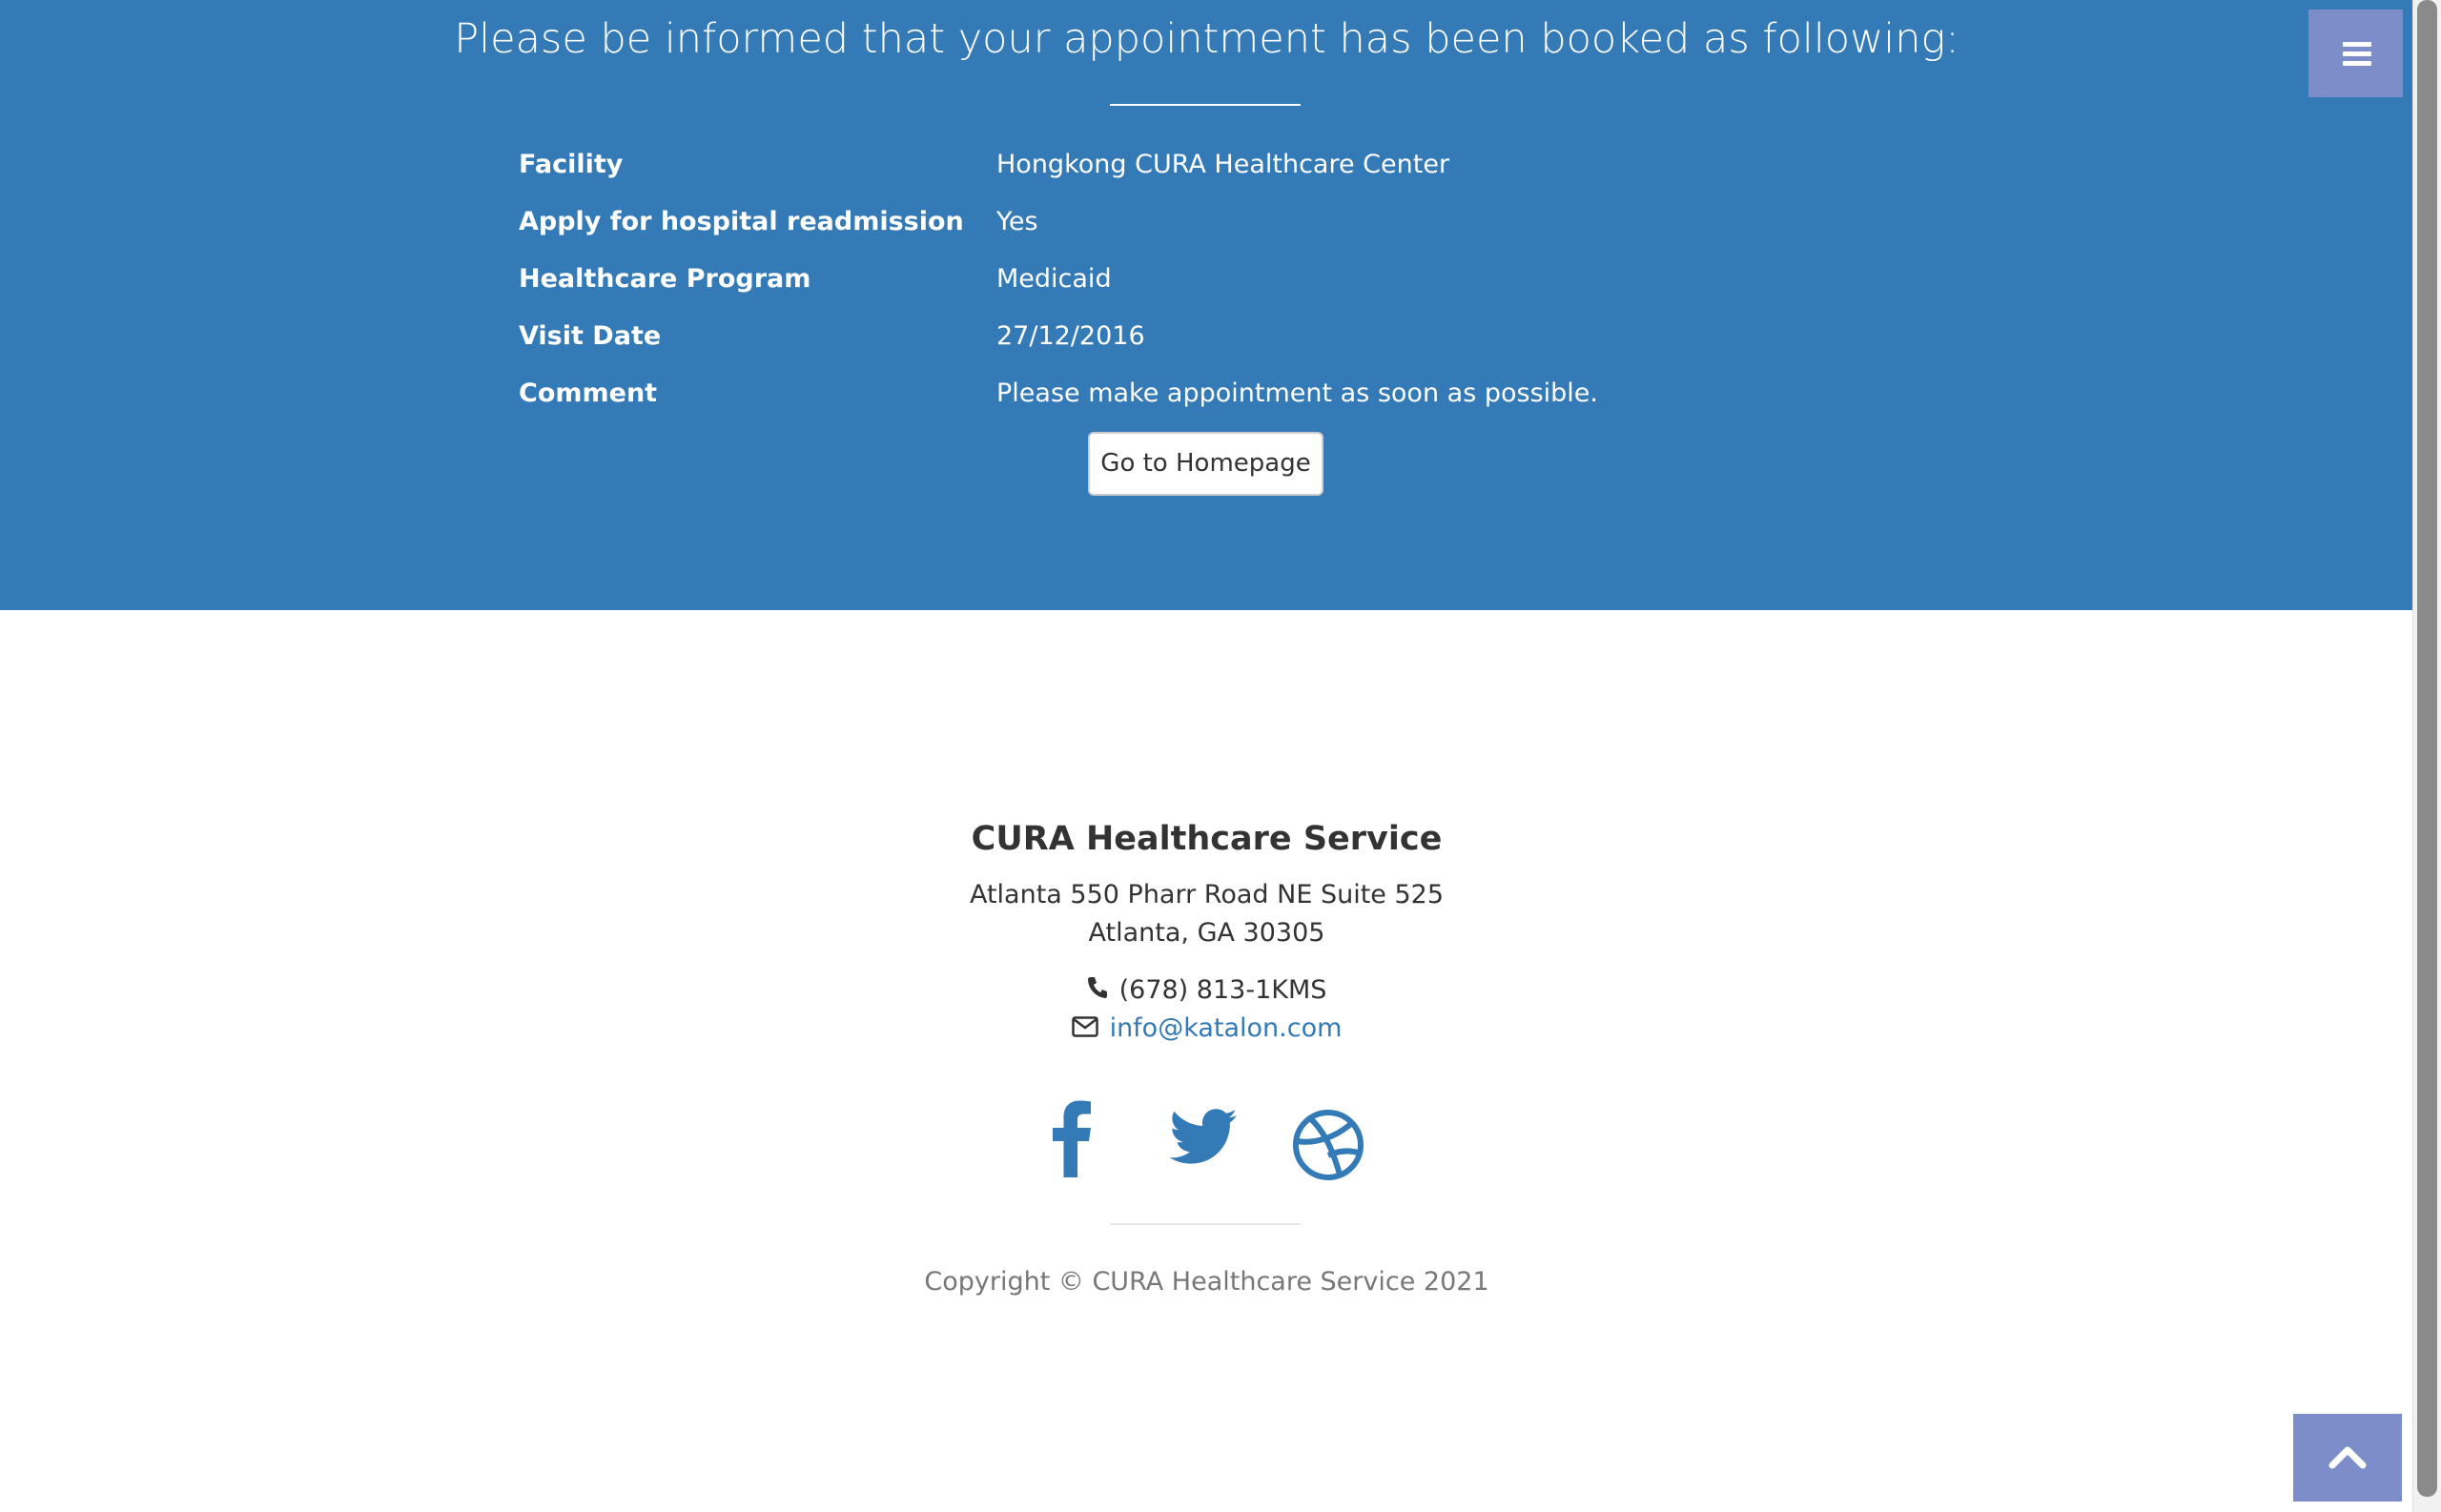 The image size is (2441, 1512). What do you see at coordinates (741, 221) in the screenshot?
I see `readmission-label: Apply for hospital readmission` at bounding box center [741, 221].